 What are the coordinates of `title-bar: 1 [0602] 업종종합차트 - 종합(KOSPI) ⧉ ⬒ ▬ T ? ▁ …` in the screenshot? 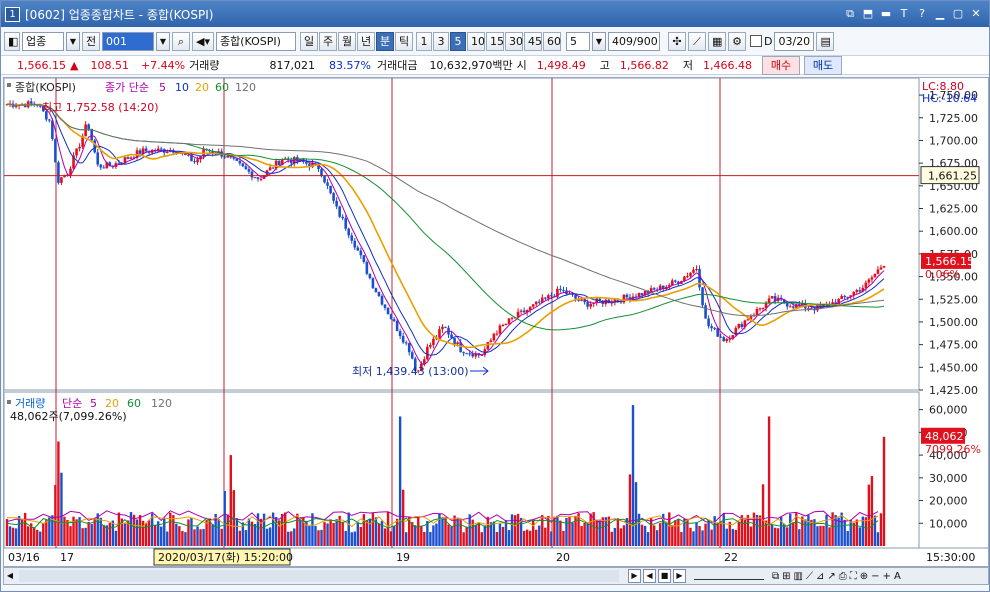 It's located at (495, 14).